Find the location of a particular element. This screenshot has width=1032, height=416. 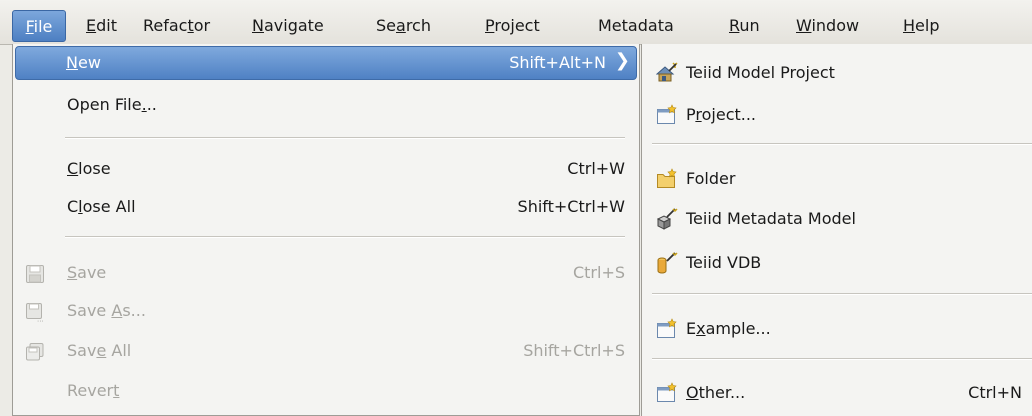

other-accelerator: Ctrl+N is located at coordinates (995, 392).